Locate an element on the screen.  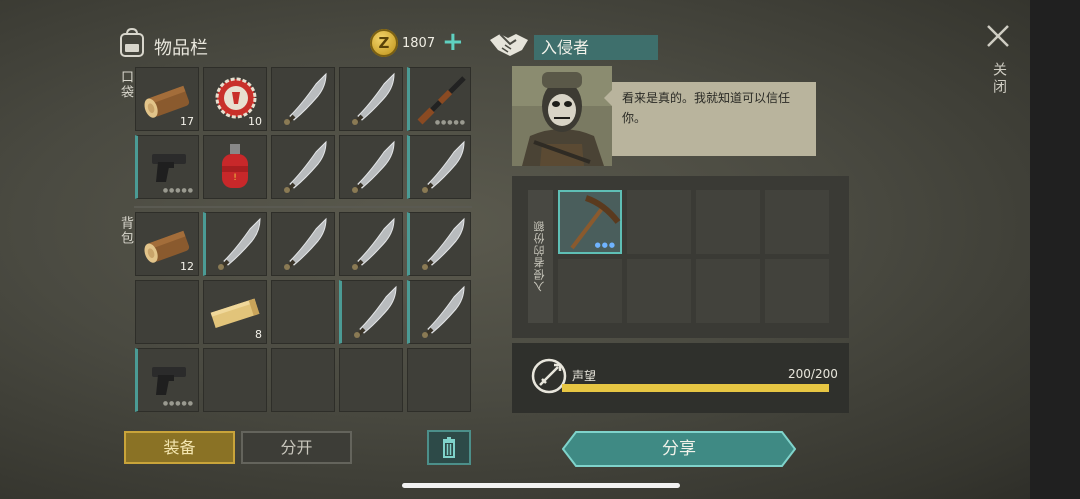
split-button: 分开 is located at coordinates (296, 447).